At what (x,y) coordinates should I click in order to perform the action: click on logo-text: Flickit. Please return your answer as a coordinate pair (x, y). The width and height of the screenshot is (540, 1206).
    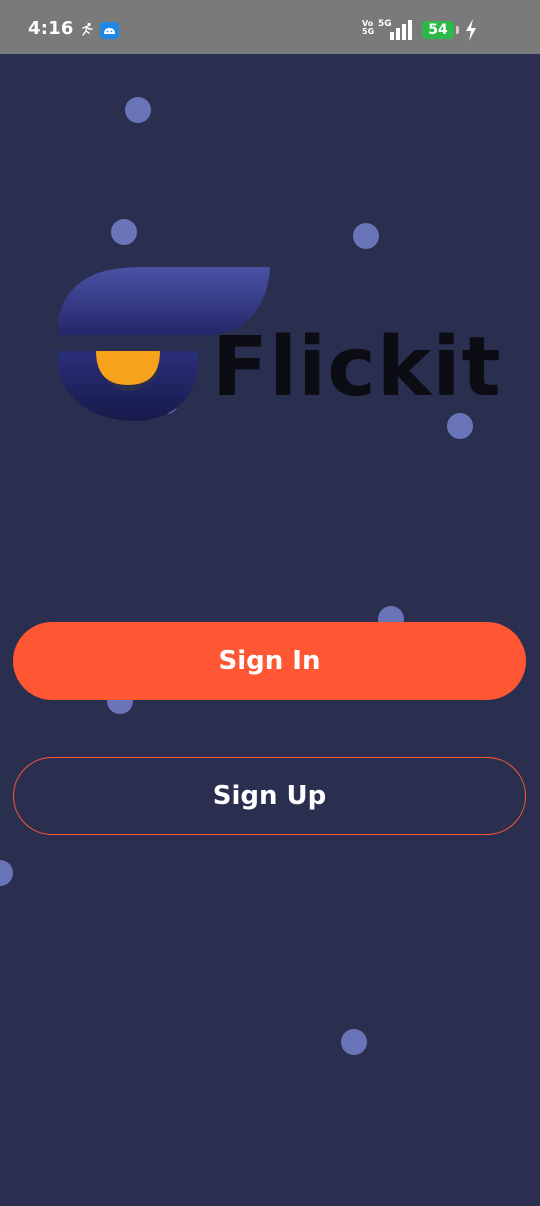
    Looking at the image, I should click on (357, 367).